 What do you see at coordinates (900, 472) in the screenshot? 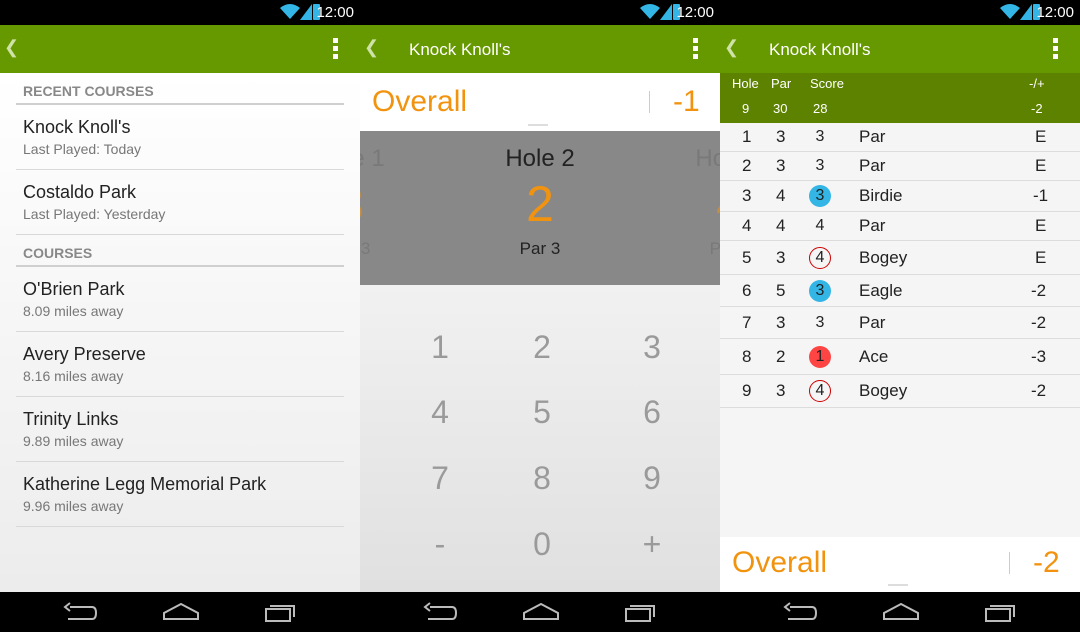
I see `scorecard-empty-area` at bounding box center [900, 472].